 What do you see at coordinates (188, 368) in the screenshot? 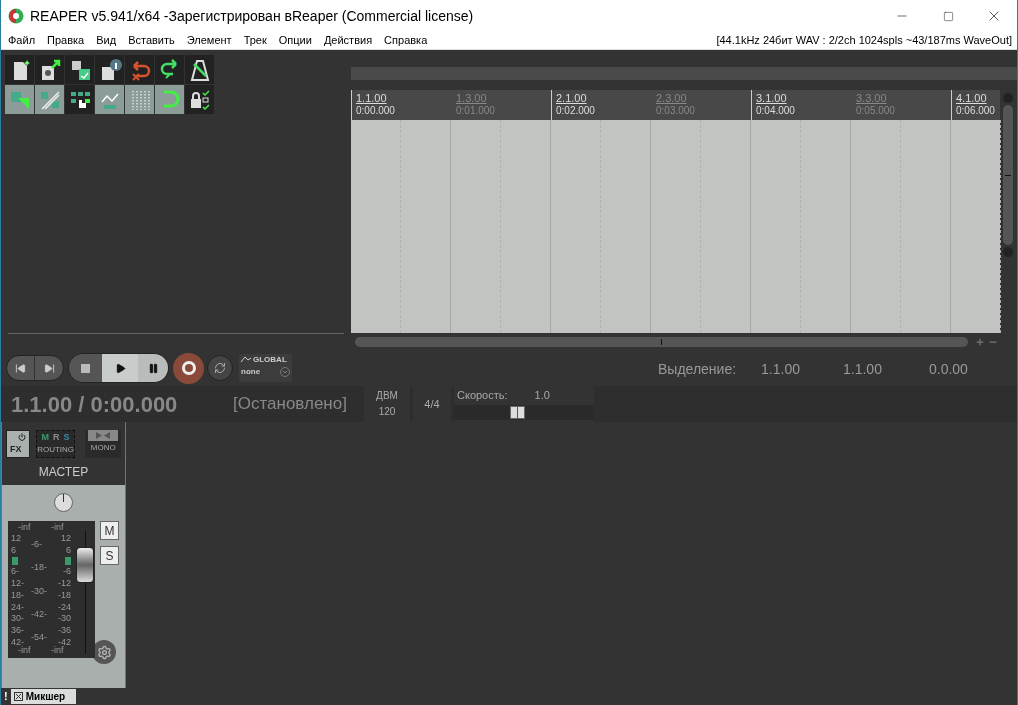
I see `record-button` at bounding box center [188, 368].